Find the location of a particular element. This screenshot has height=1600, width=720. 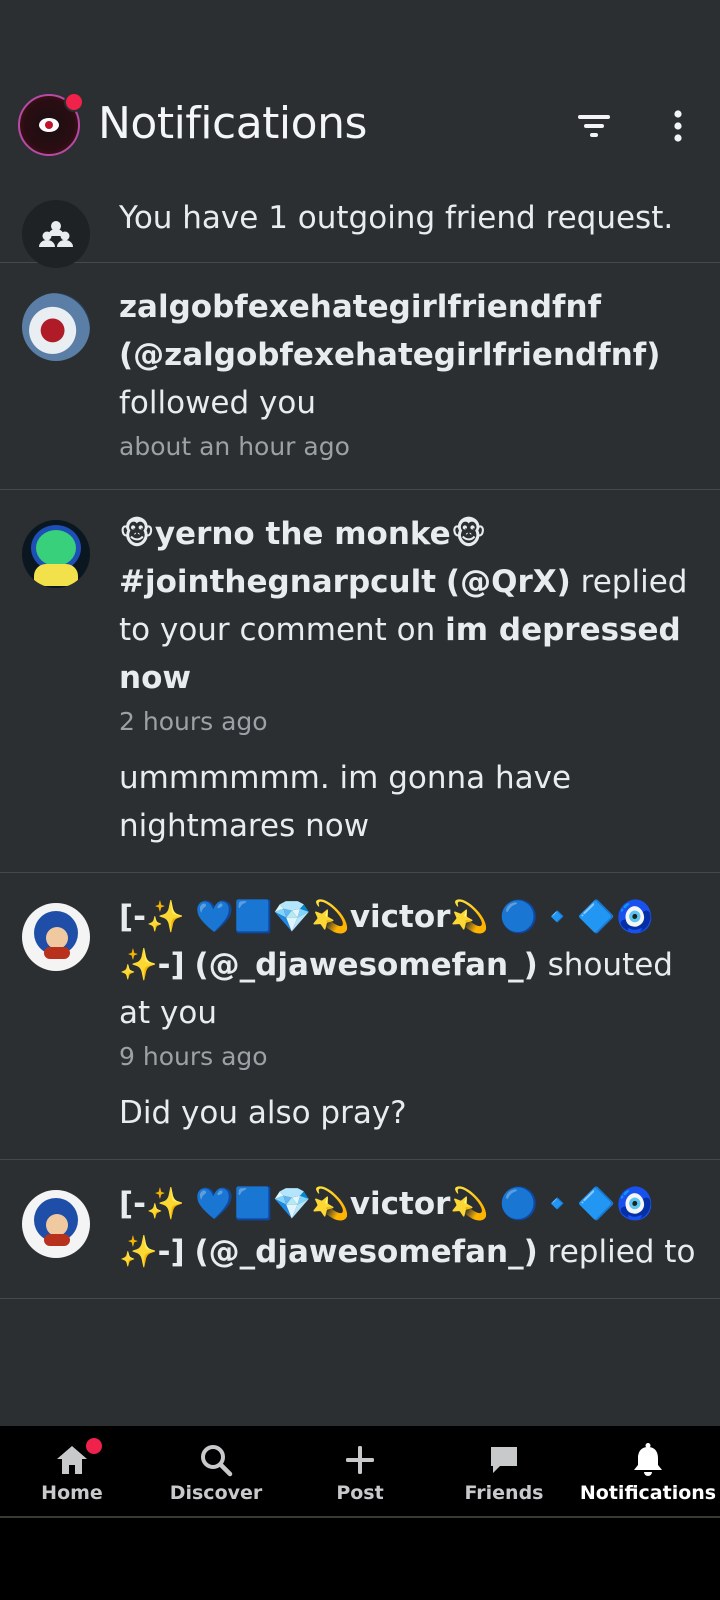

friends-icon-circle is located at coordinates (56, 234).